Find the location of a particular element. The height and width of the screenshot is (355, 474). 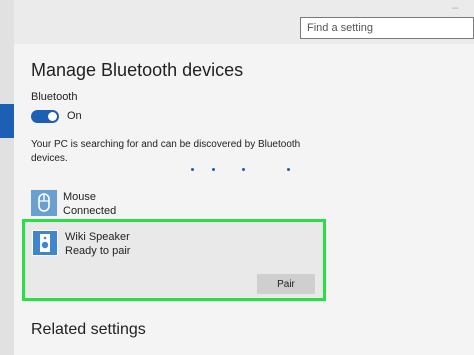

device-item-wiki-speaker: Wiki Speaker Ready to pair Pair is located at coordinates (174, 260).